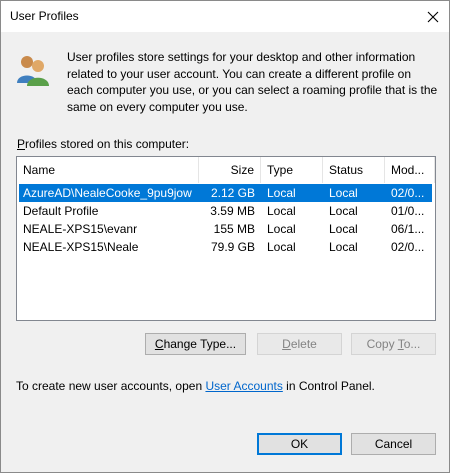 This screenshot has width=450, height=473. Describe the element at coordinates (108, 170) in the screenshot. I see `column-header-name: Name` at that location.